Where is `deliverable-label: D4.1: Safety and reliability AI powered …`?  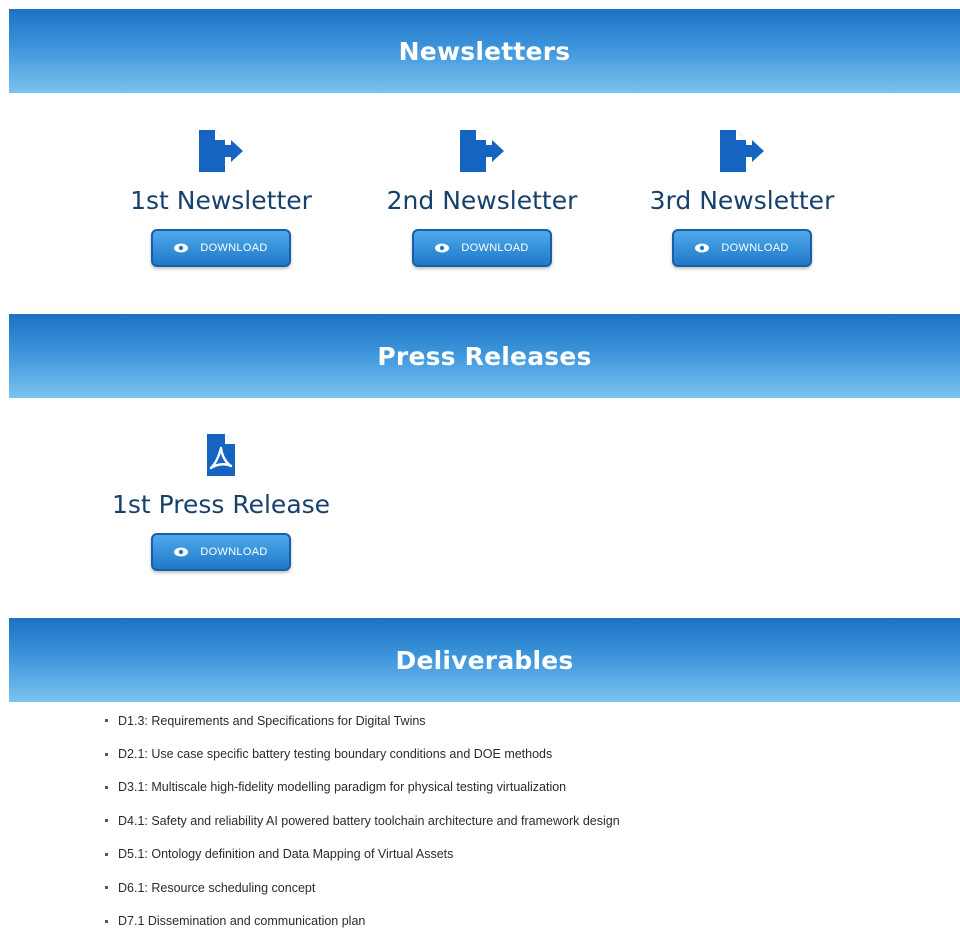
deliverable-label: D4.1: Safety and reliability AI powered … is located at coordinates (369, 820).